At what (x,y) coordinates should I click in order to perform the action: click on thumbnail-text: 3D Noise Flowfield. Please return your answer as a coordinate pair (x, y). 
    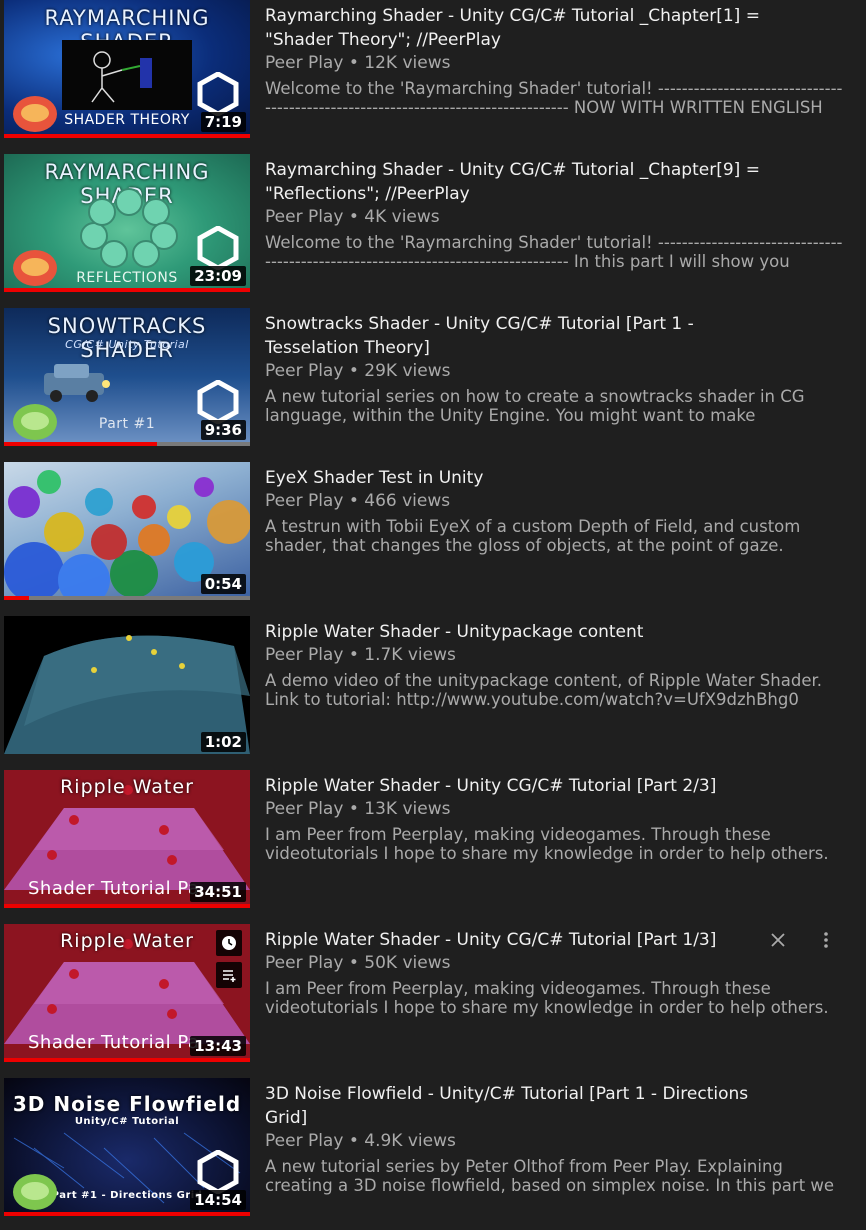
    Looking at the image, I should click on (127, 1104).